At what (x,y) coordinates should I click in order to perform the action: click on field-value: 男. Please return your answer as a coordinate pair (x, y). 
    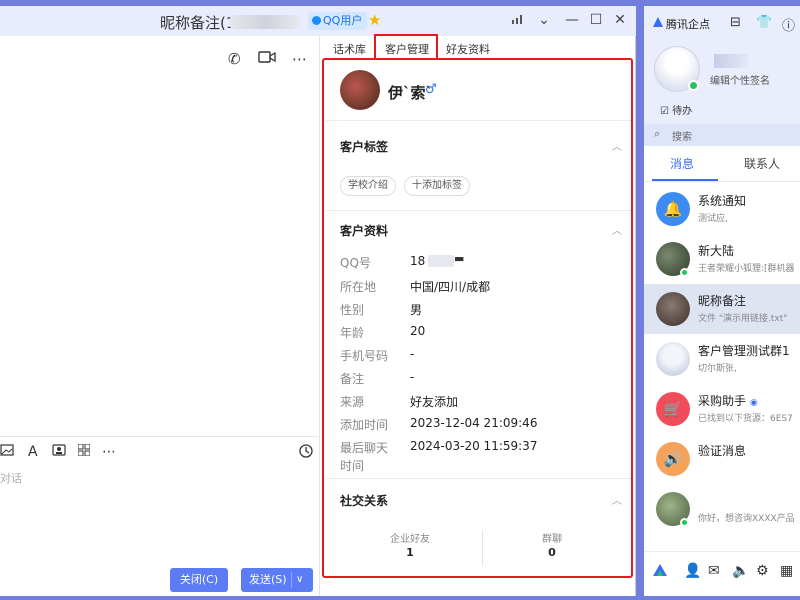
    Looking at the image, I should click on (416, 310).